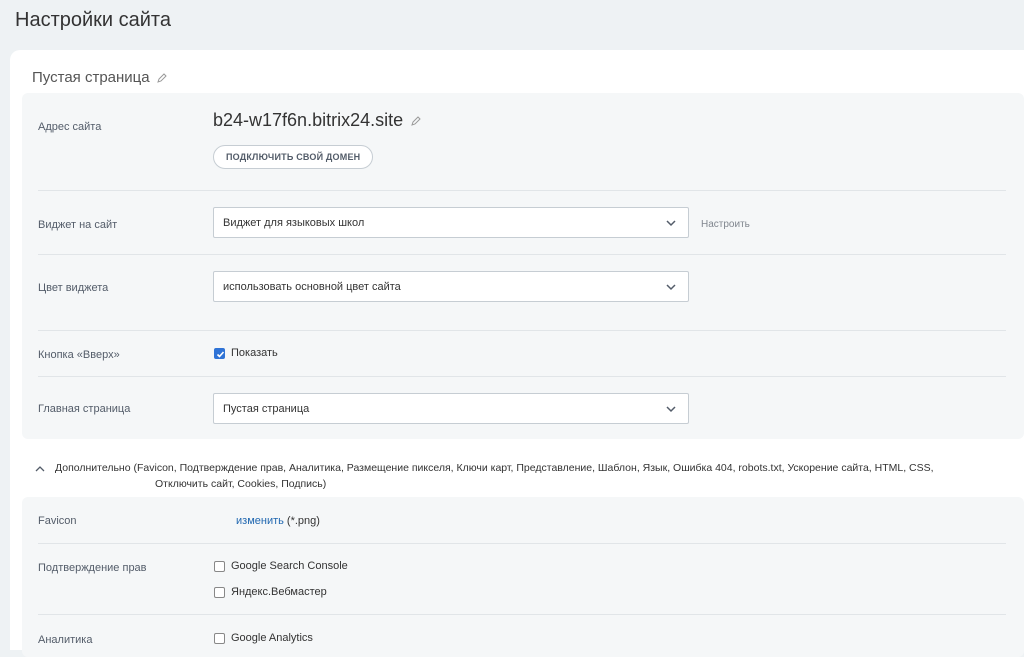 The image size is (1024, 657). I want to click on widget-color-label: Цвет виджета, so click(73, 288).